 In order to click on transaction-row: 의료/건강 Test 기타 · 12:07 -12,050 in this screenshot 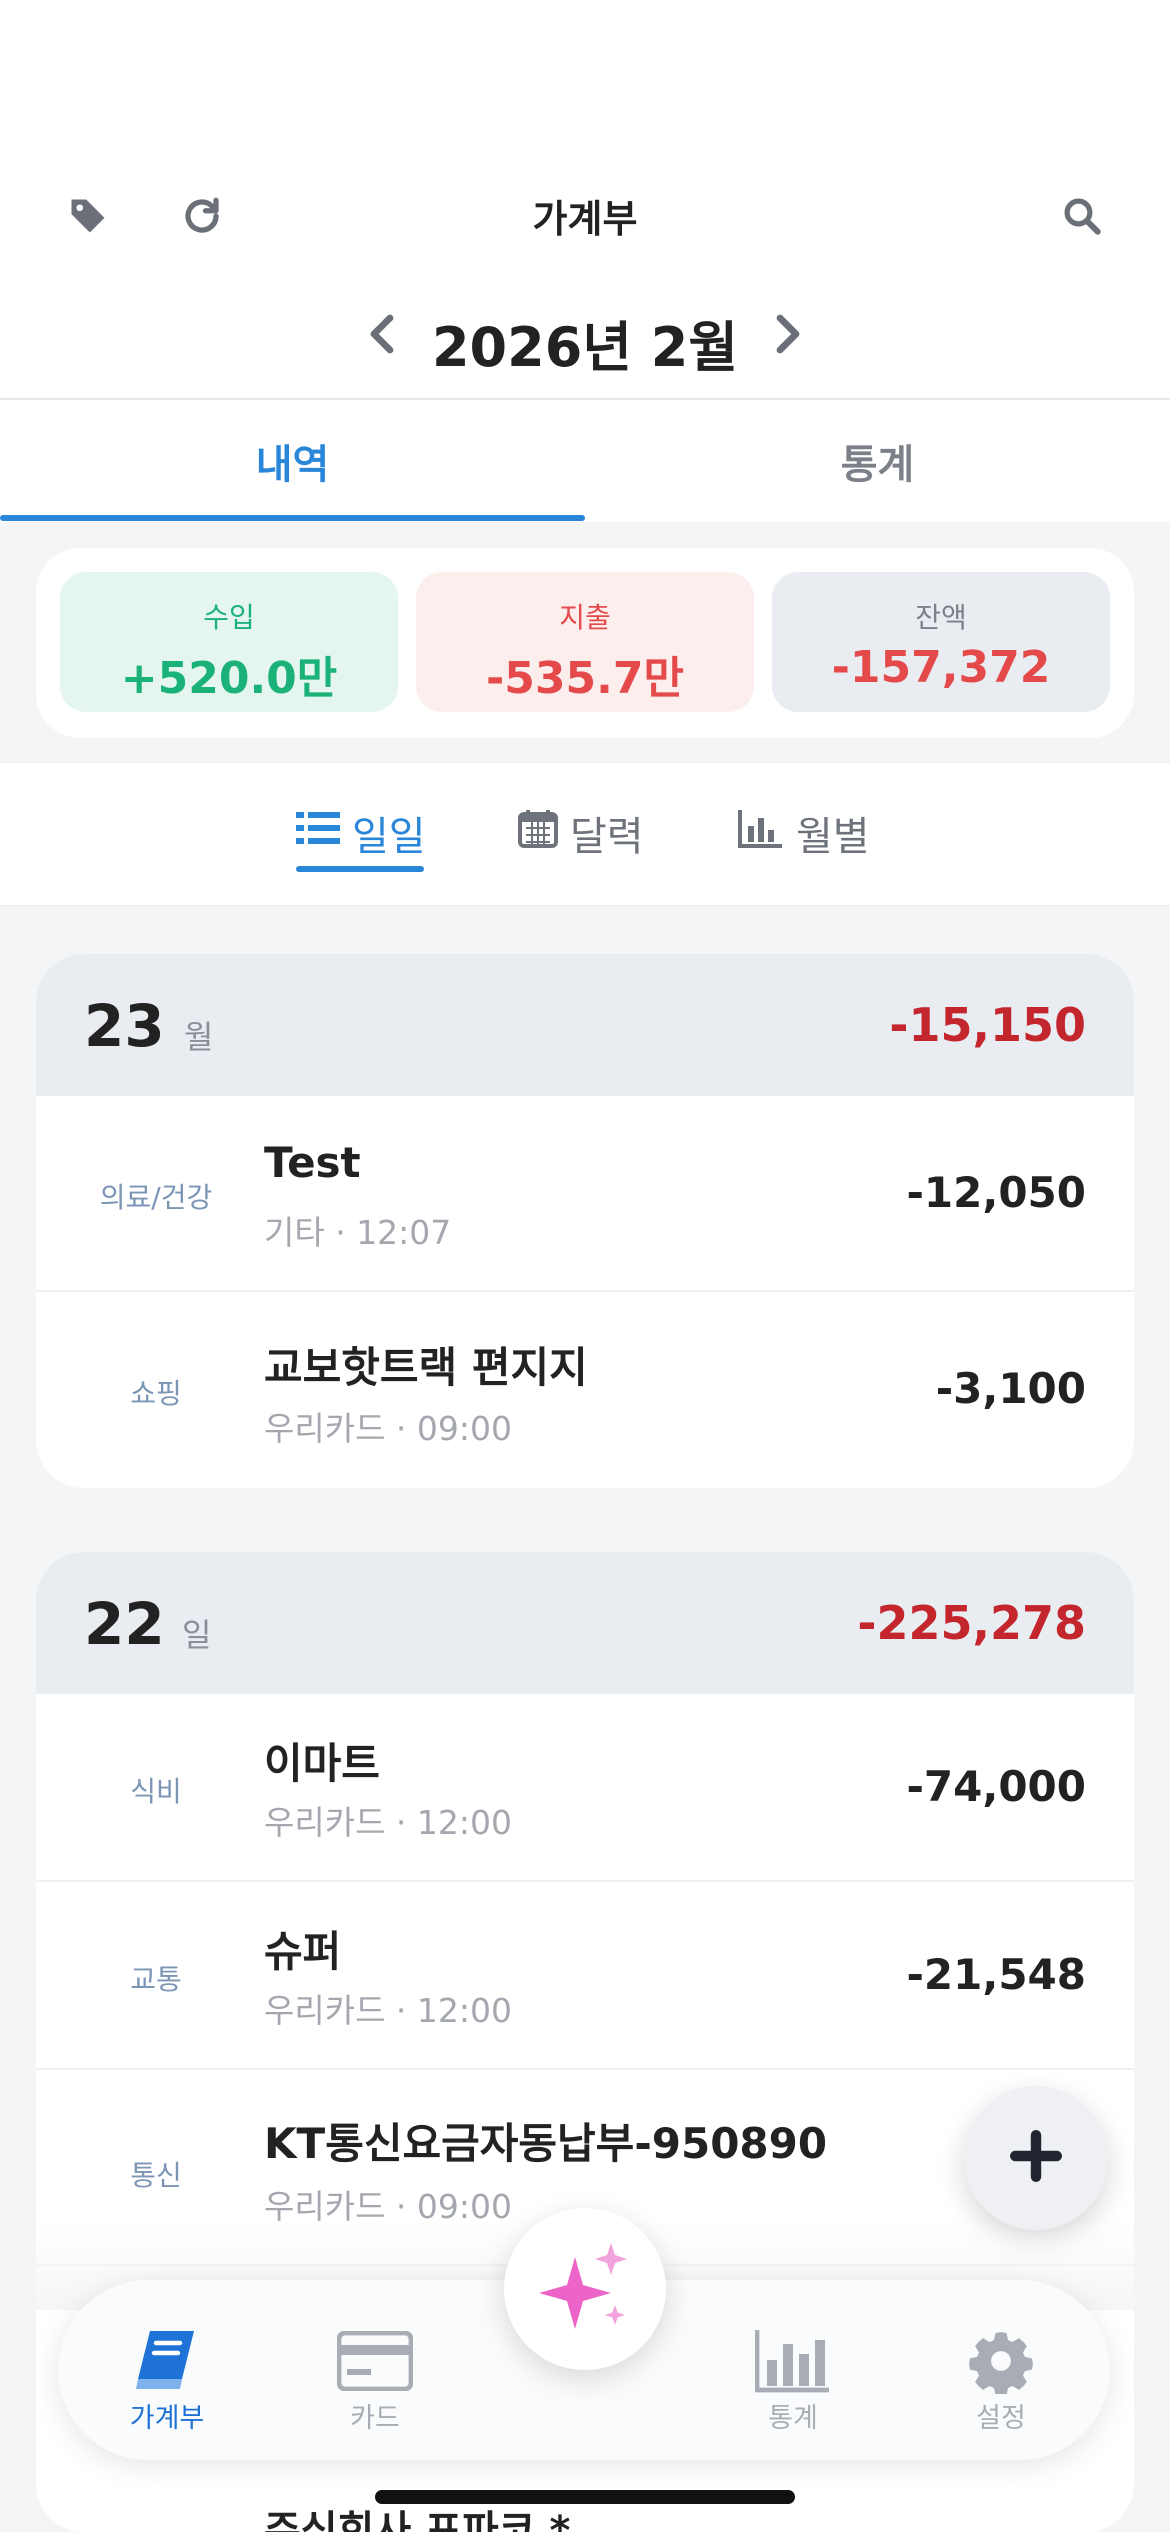, I will do `click(585, 1194)`.